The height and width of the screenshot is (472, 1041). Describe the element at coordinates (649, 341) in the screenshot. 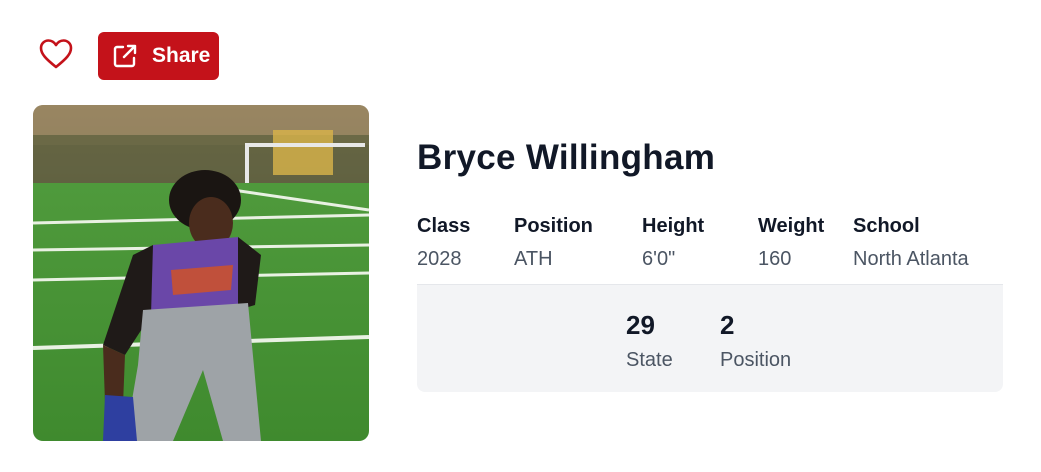

I see `ranking-state: 29 State` at that location.